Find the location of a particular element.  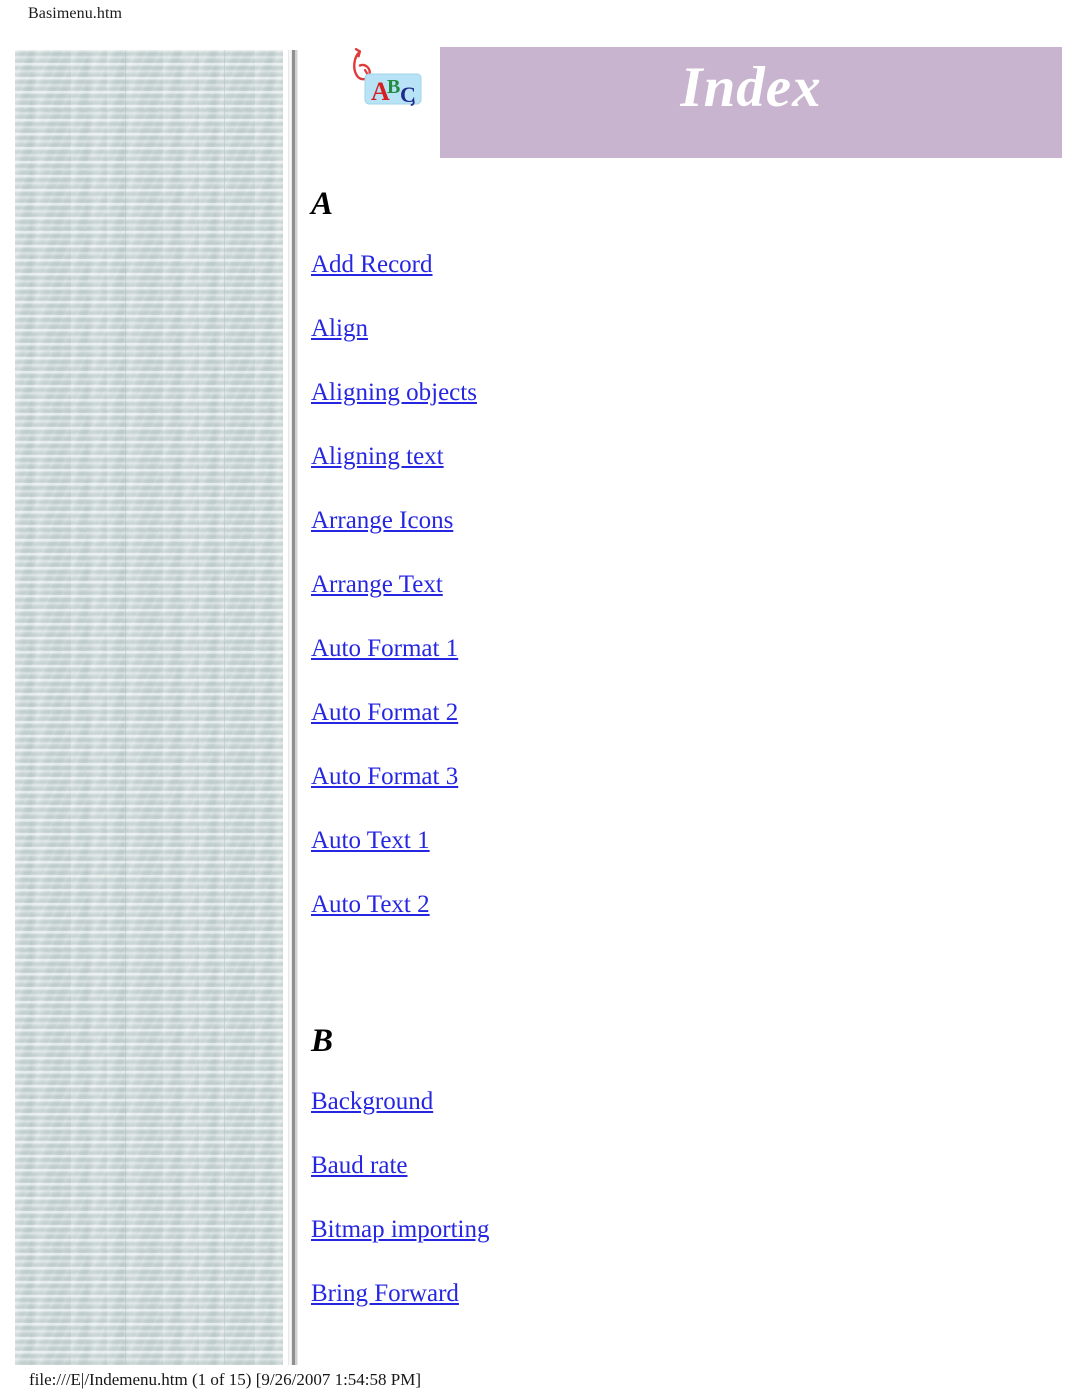

page-title: Index is located at coordinates (751, 87).